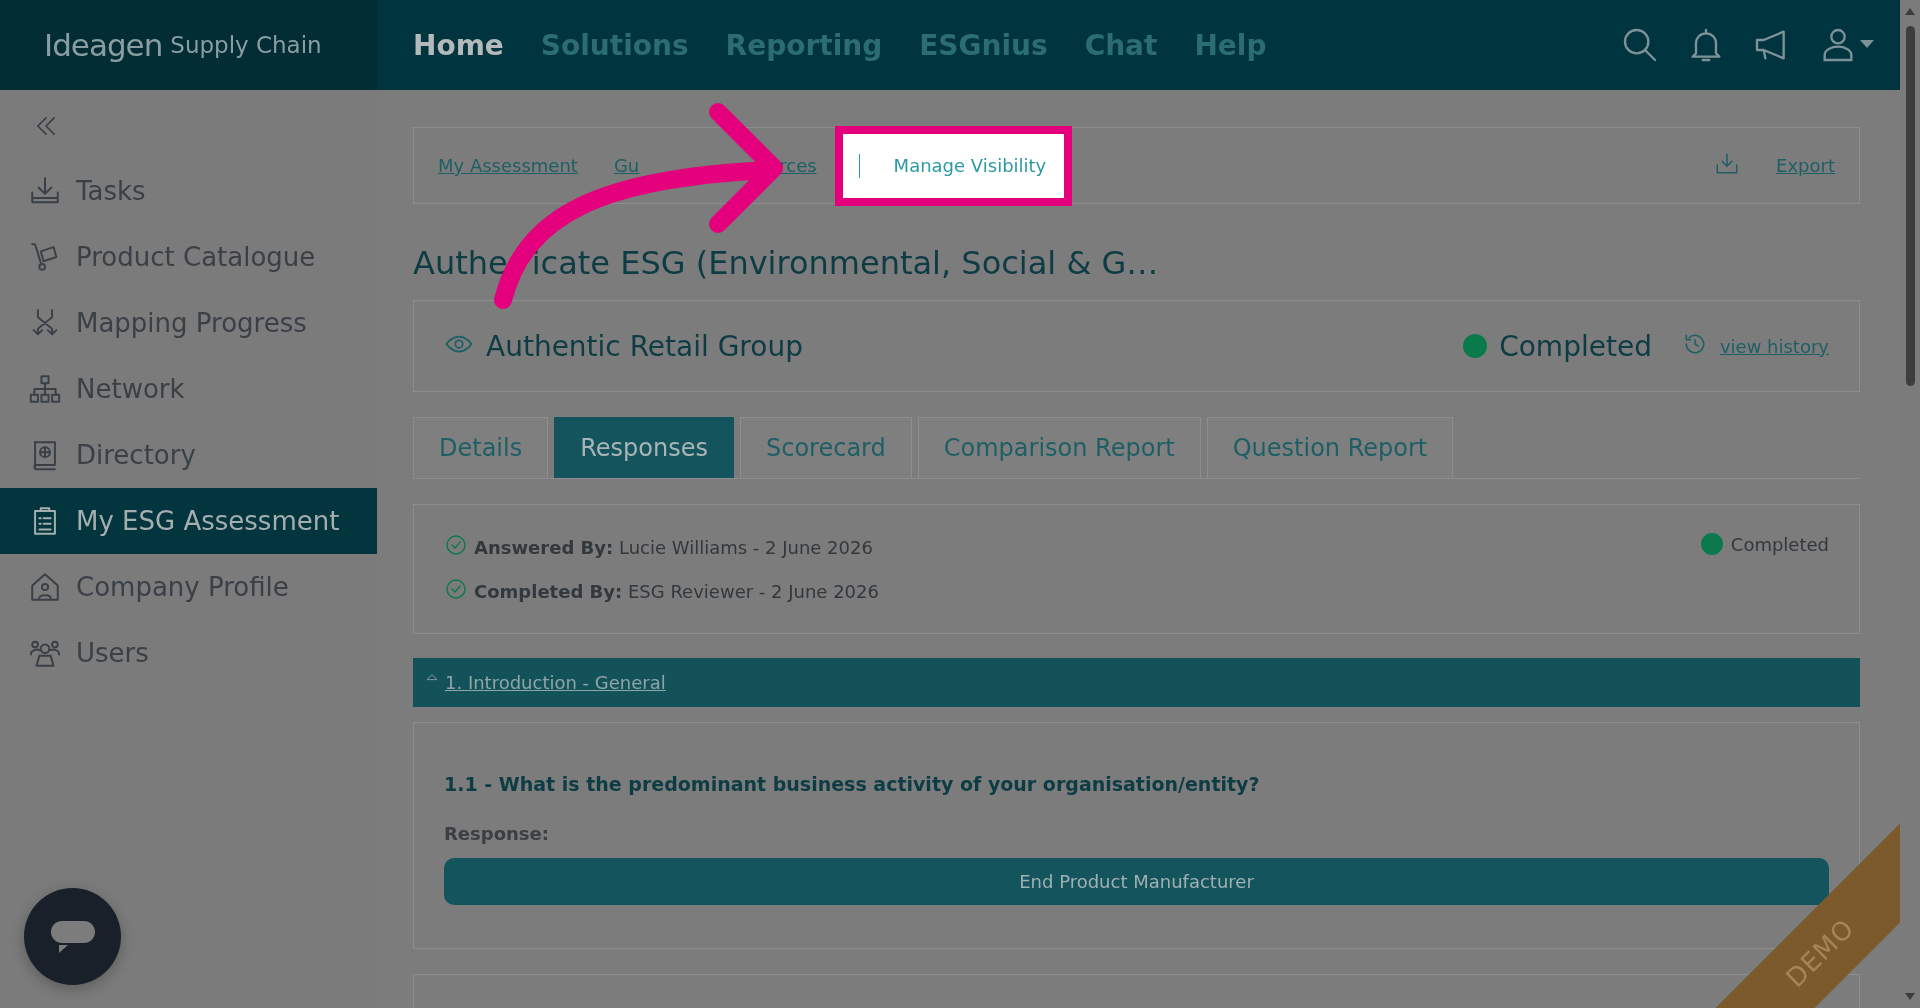 The image size is (1920, 1008). I want to click on export-link: Export, so click(1805, 165).